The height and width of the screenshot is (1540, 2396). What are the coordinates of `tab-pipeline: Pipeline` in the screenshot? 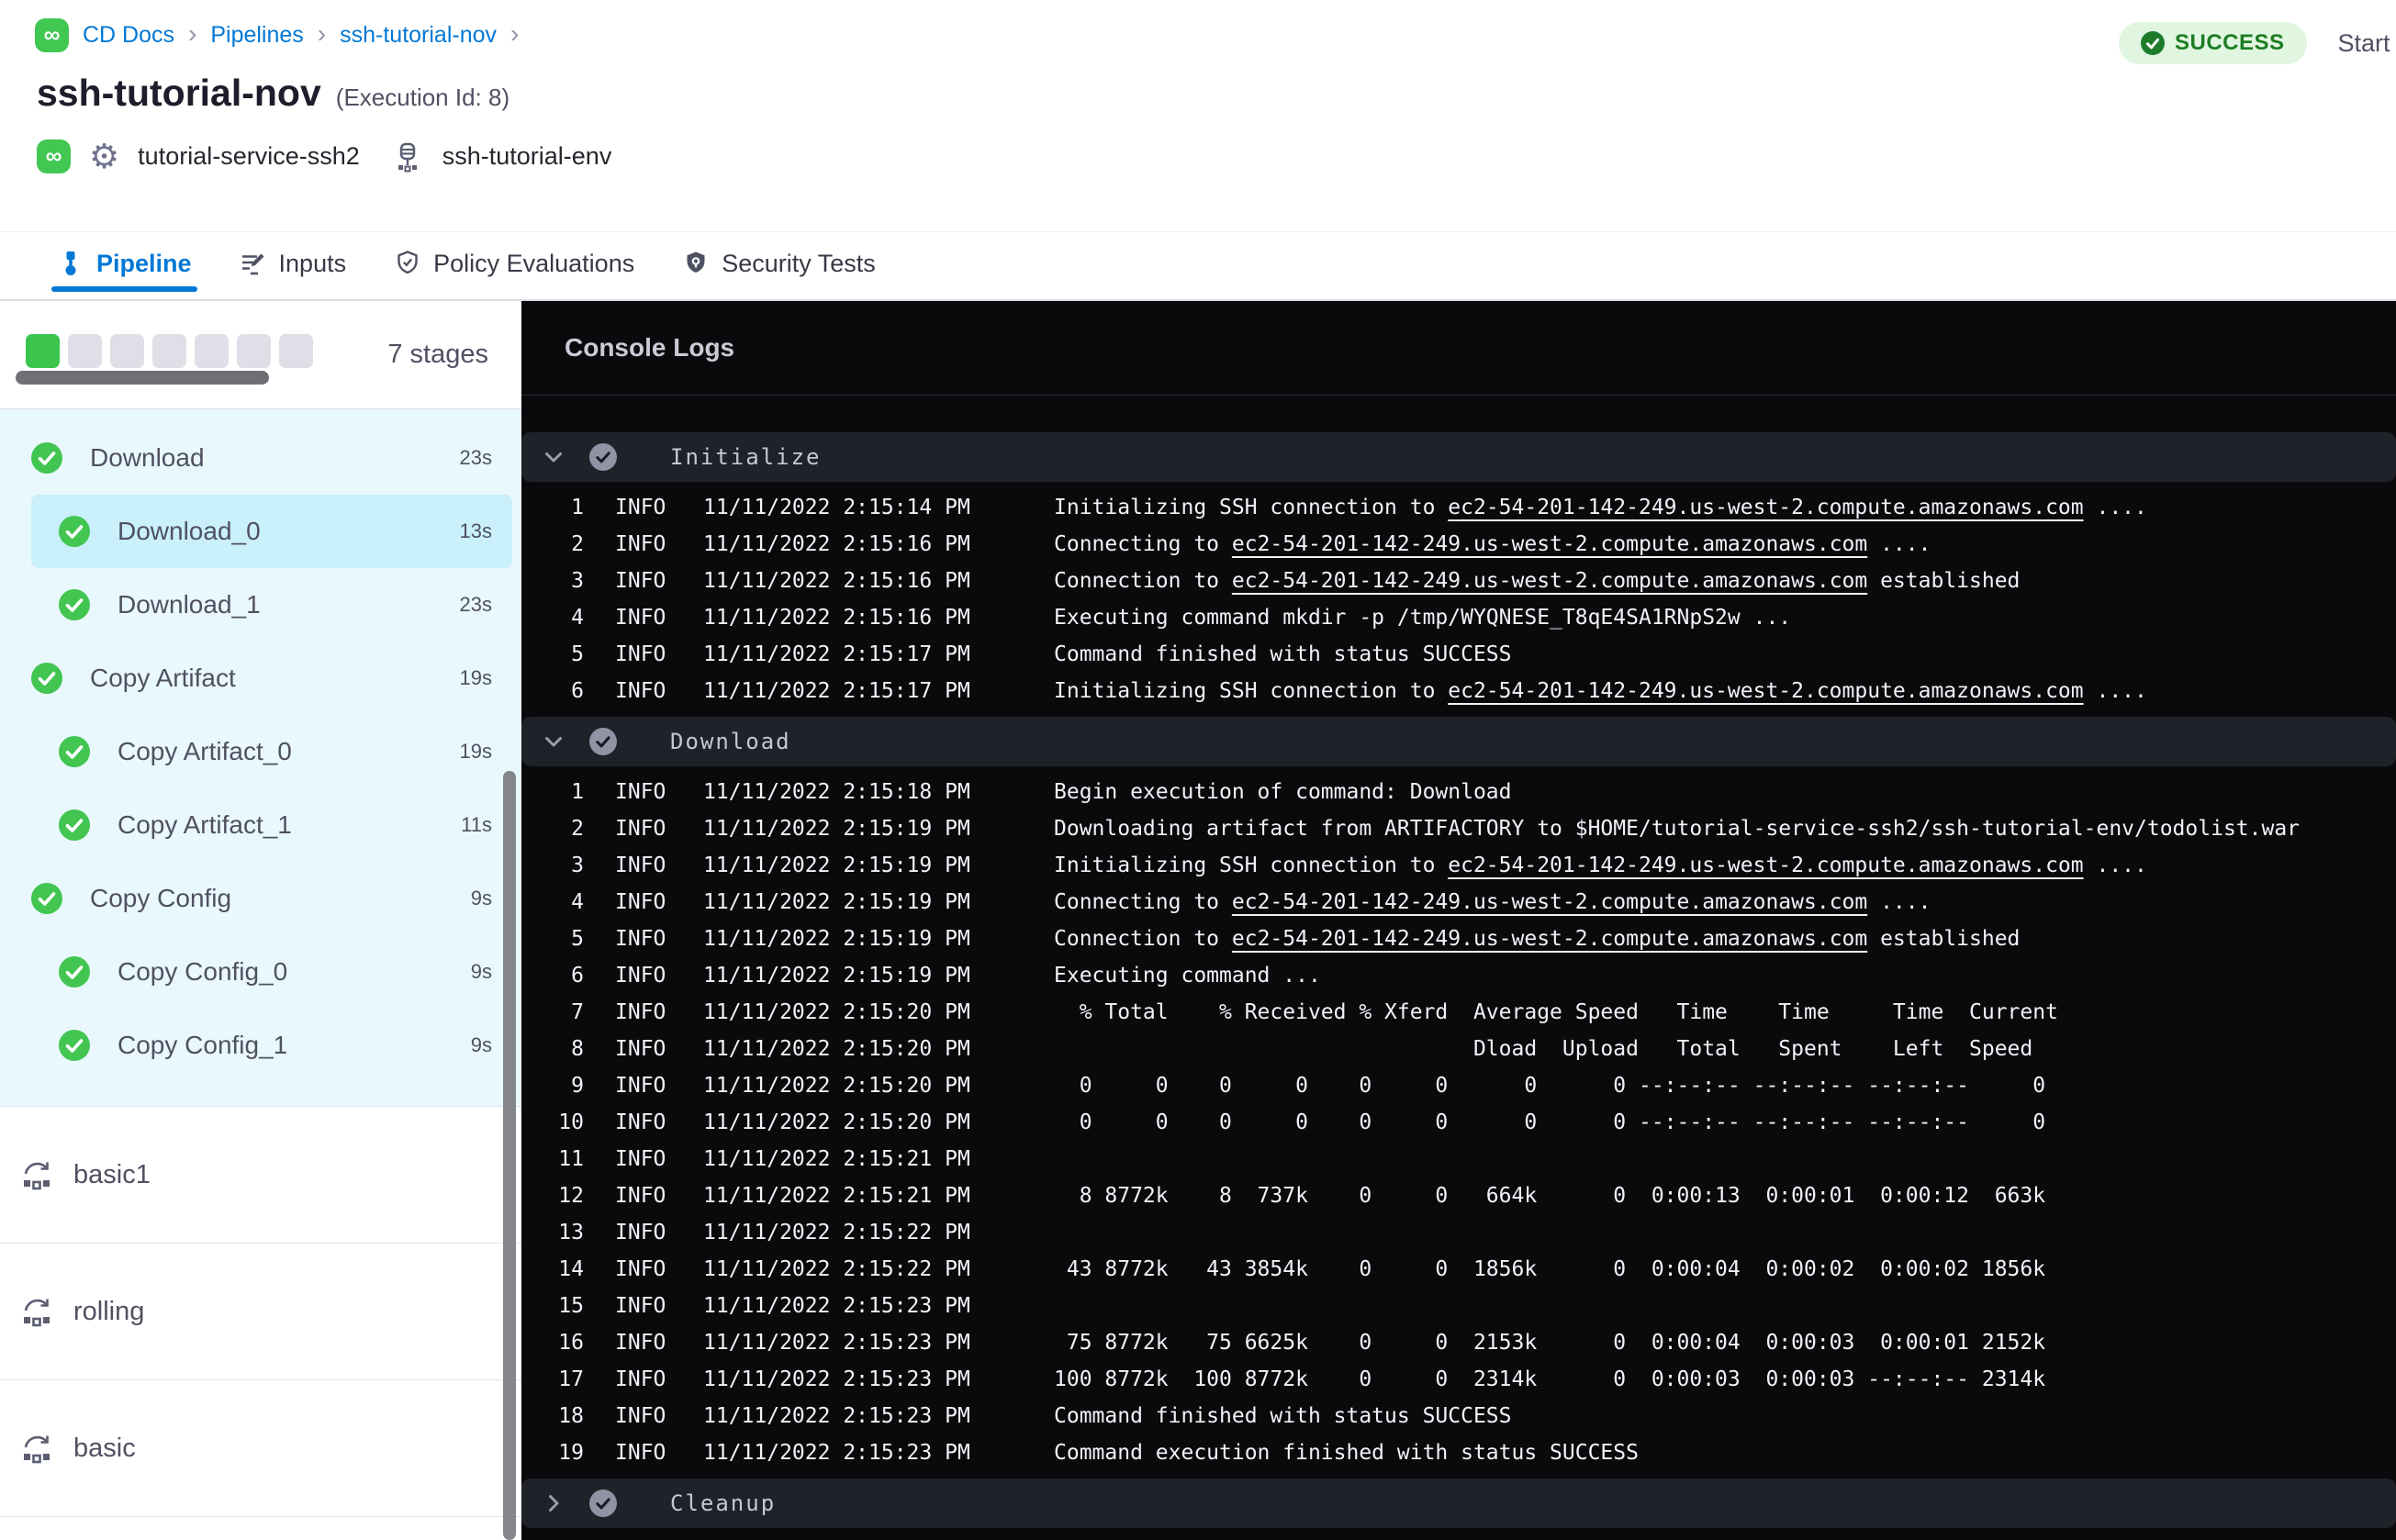 It's located at (124, 263).